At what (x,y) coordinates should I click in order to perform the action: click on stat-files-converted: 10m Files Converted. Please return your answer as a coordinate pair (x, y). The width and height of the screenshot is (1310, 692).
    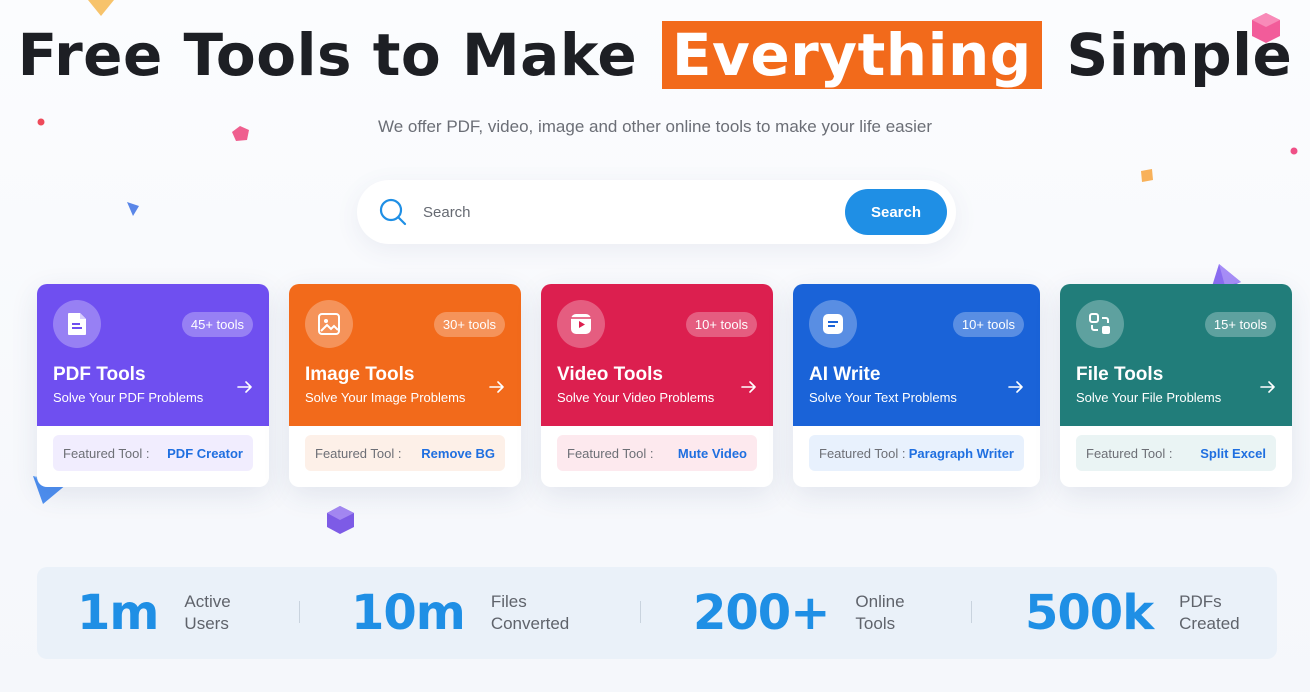
    Looking at the image, I should click on (460, 613).